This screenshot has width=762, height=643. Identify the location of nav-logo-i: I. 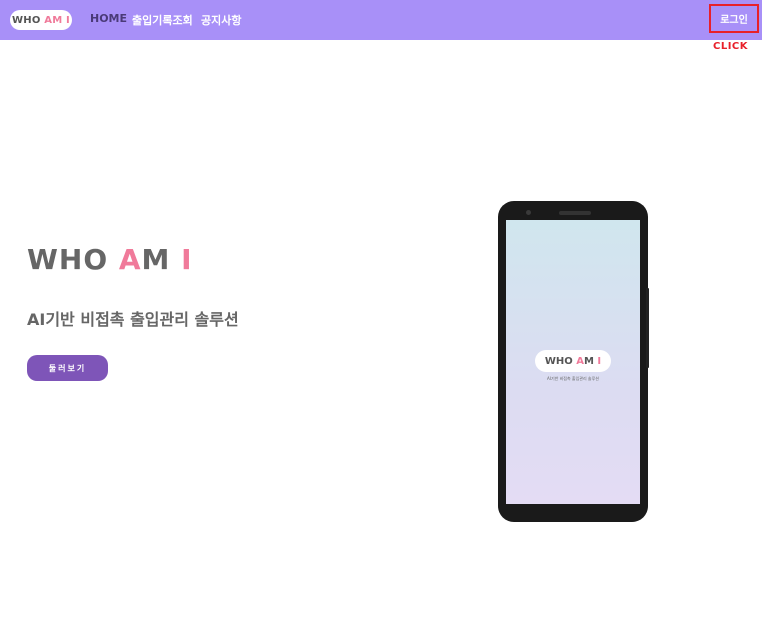
(68, 20).